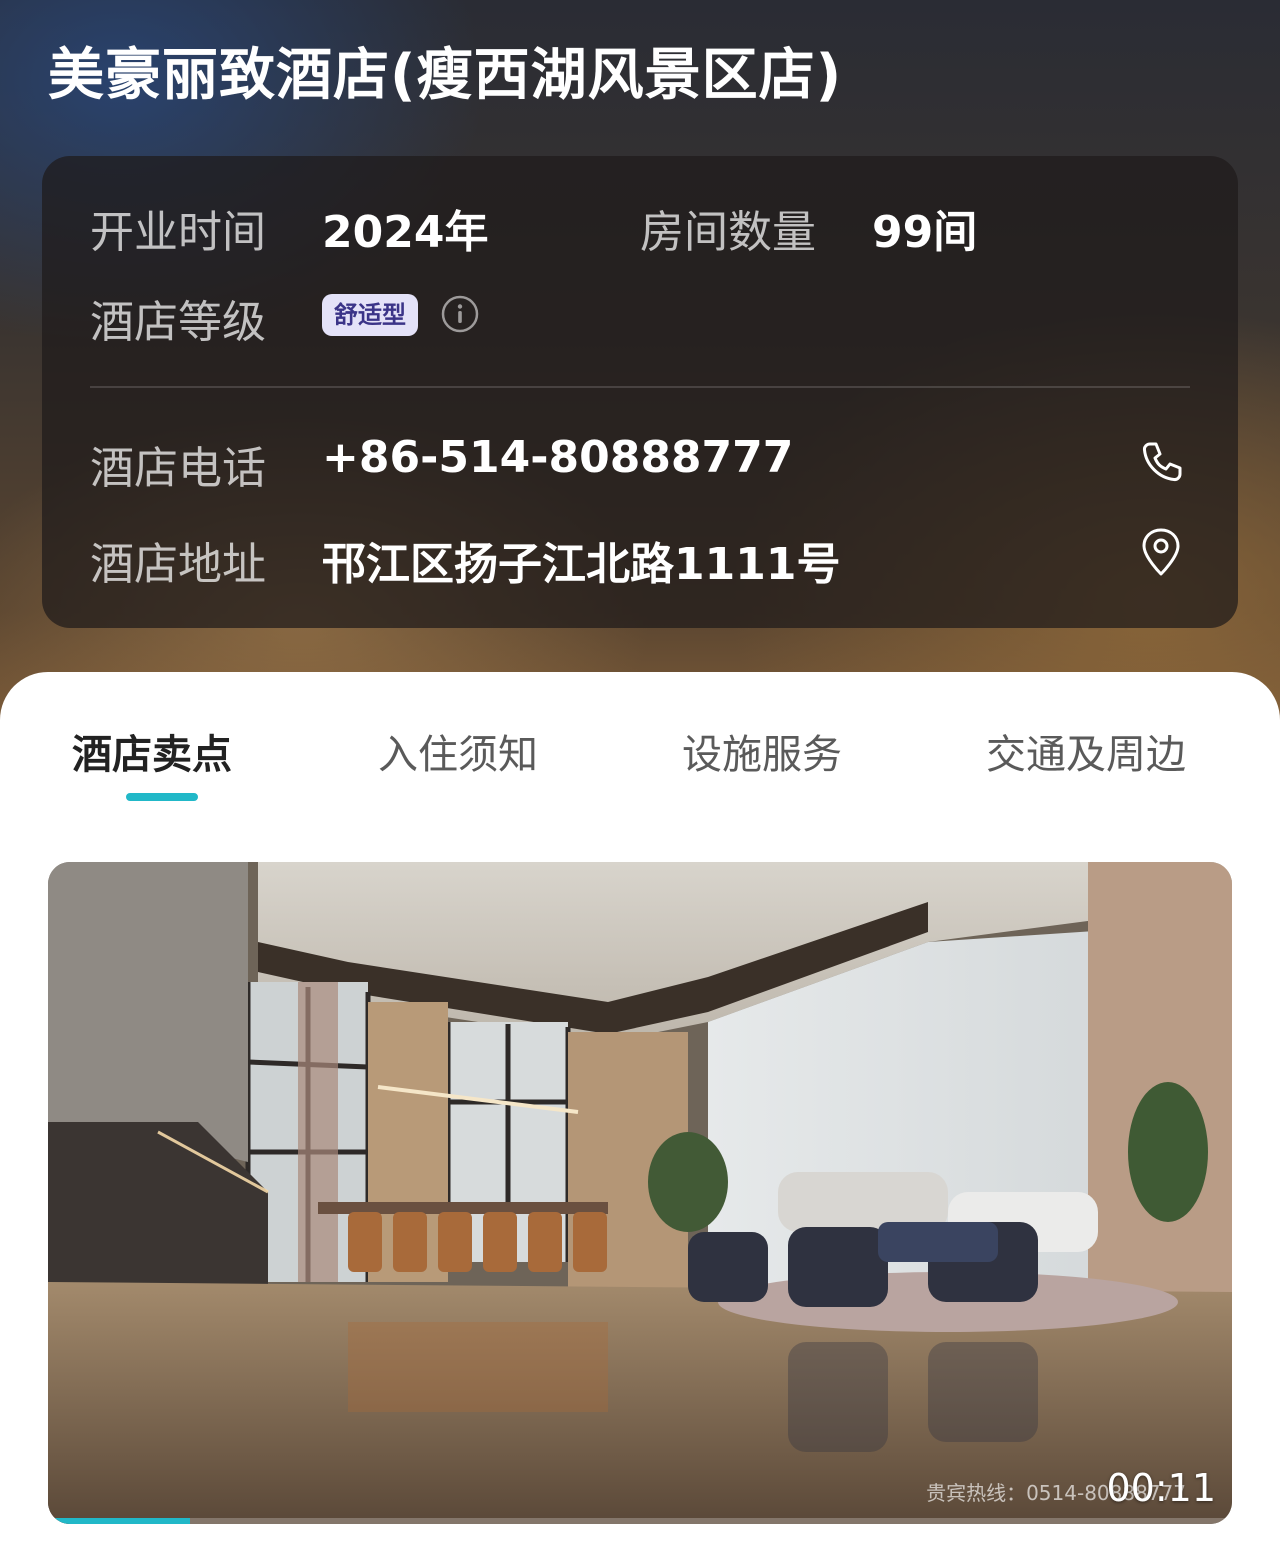 The image size is (1280, 1563). Describe the element at coordinates (557, 457) in the screenshot. I see `phone-value: +86-514-80888777` at that location.